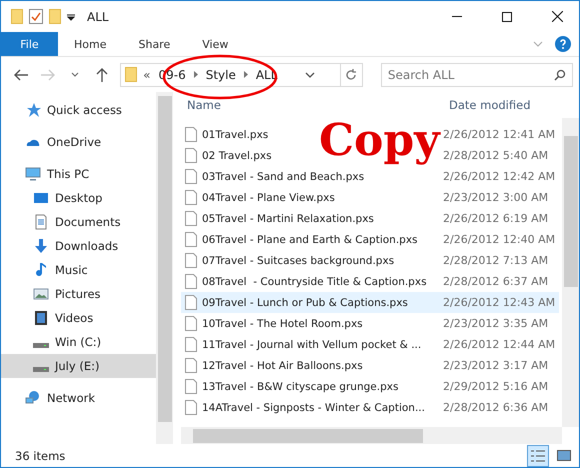 Image resolution: width=580 pixels, height=468 pixels. What do you see at coordinates (78, 142) in the screenshot?
I see `nav-item: OneDrive` at bounding box center [78, 142].